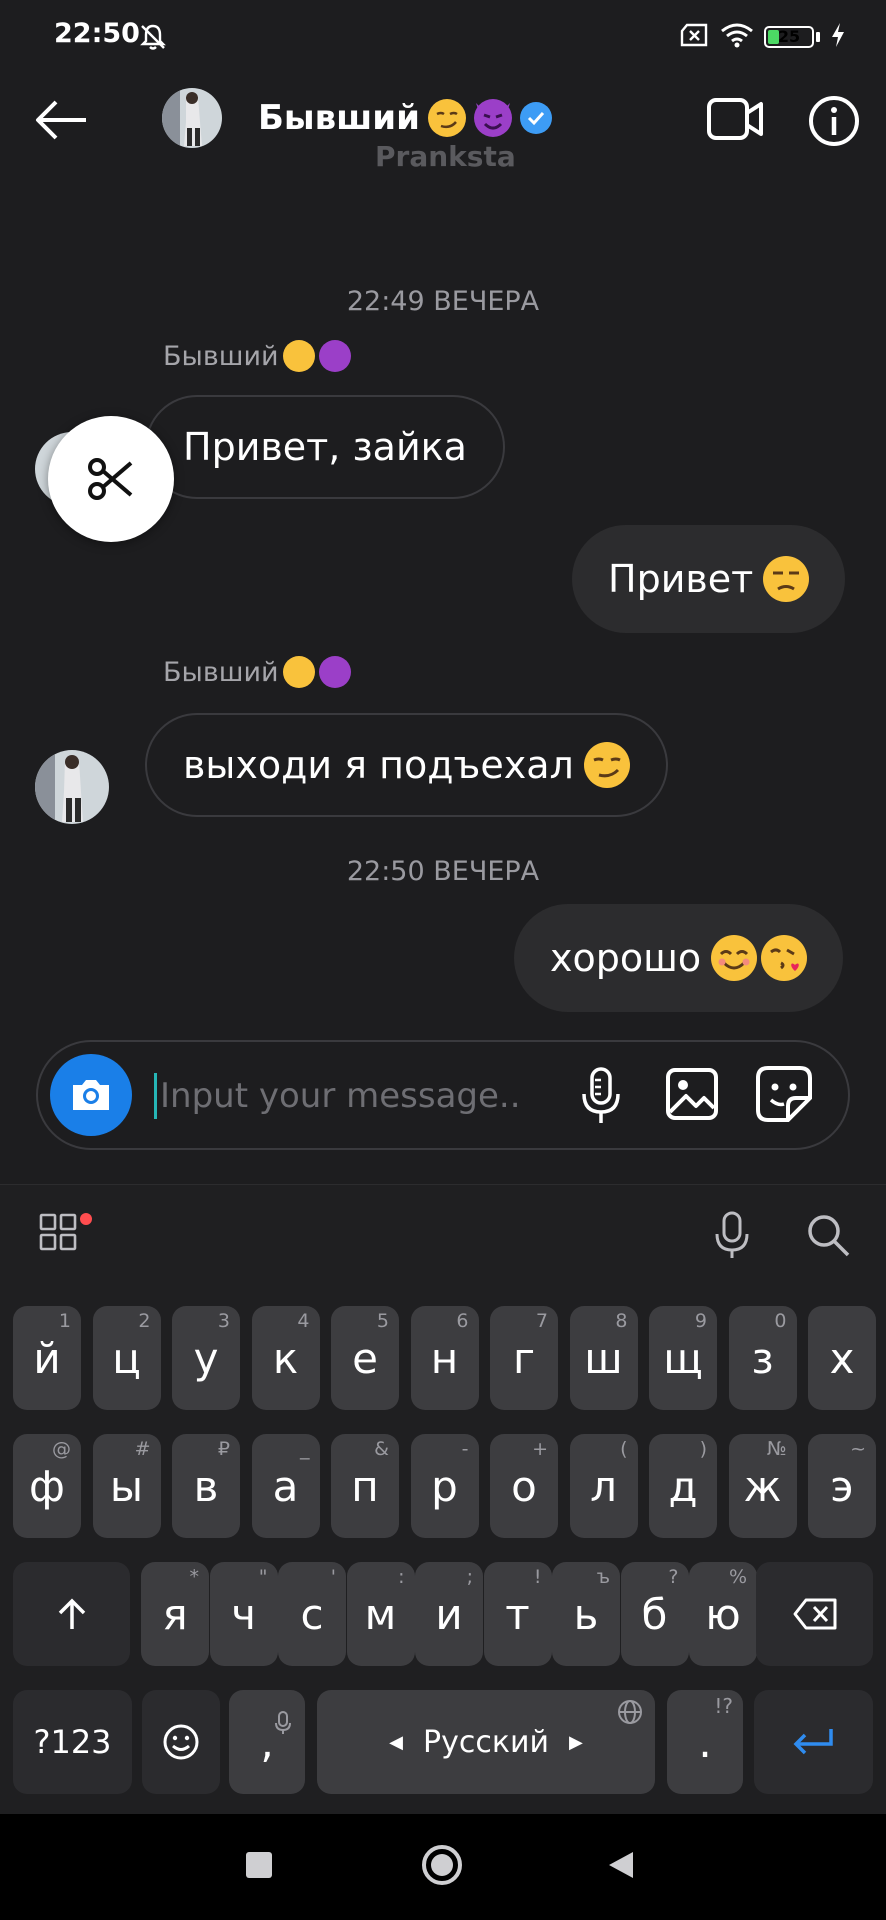 The image size is (886, 1920). I want to click on key-label: е, so click(365, 1358).